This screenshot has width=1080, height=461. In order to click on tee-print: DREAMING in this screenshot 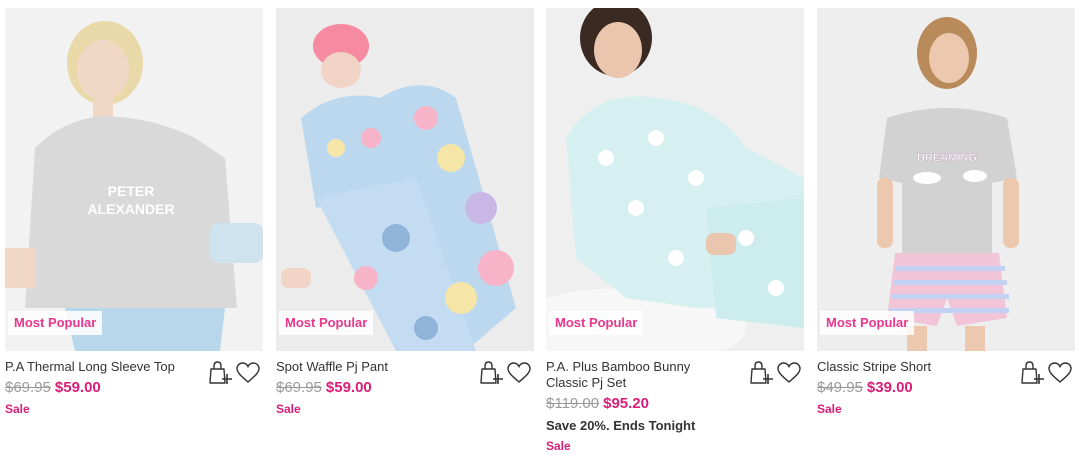, I will do `click(947, 158)`.